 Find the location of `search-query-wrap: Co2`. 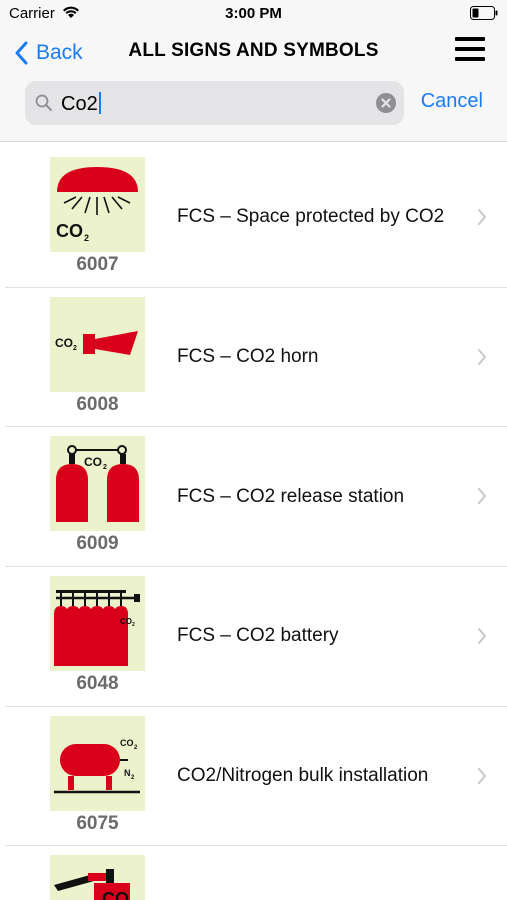

search-query-wrap: Co2 is located at coordinates (81, 104).